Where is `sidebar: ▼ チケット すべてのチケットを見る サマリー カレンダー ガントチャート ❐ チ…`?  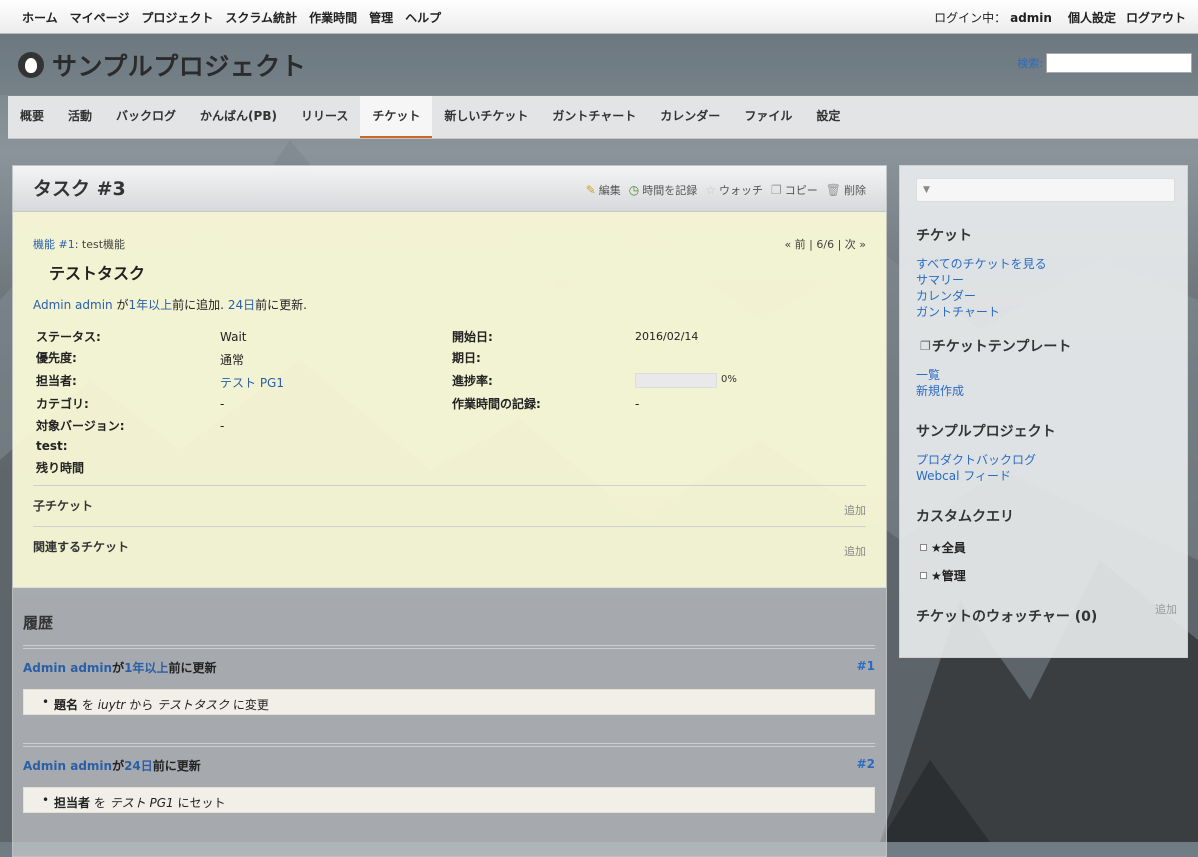
sidebar: ▼ チケット すべてのチケットを見る サマリー カレンダー ガントチャート ❐ チ… is located at coordinates (1043, 411).